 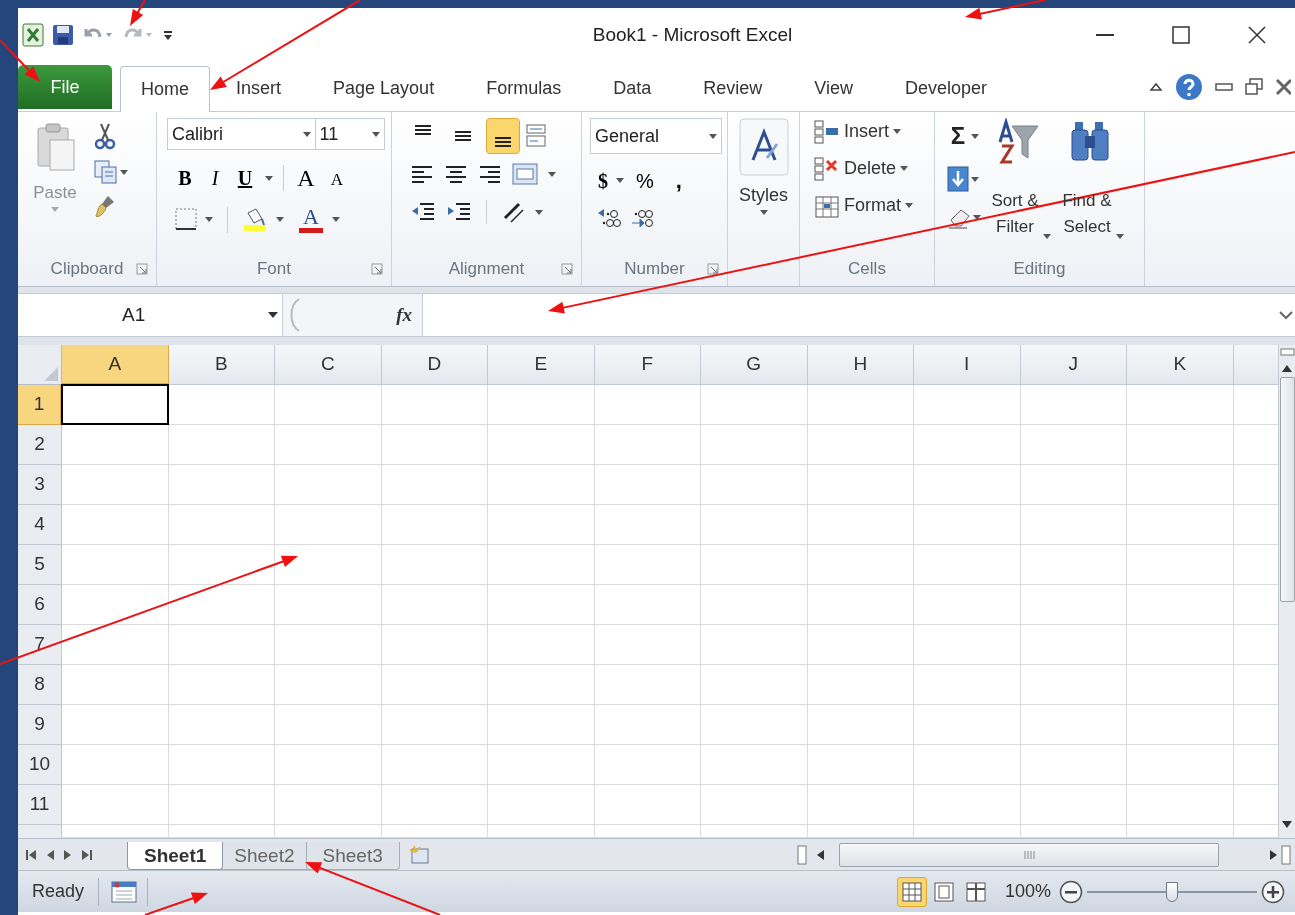 I want to click on decrease-decimal-icon, so click(x=643, y=218).